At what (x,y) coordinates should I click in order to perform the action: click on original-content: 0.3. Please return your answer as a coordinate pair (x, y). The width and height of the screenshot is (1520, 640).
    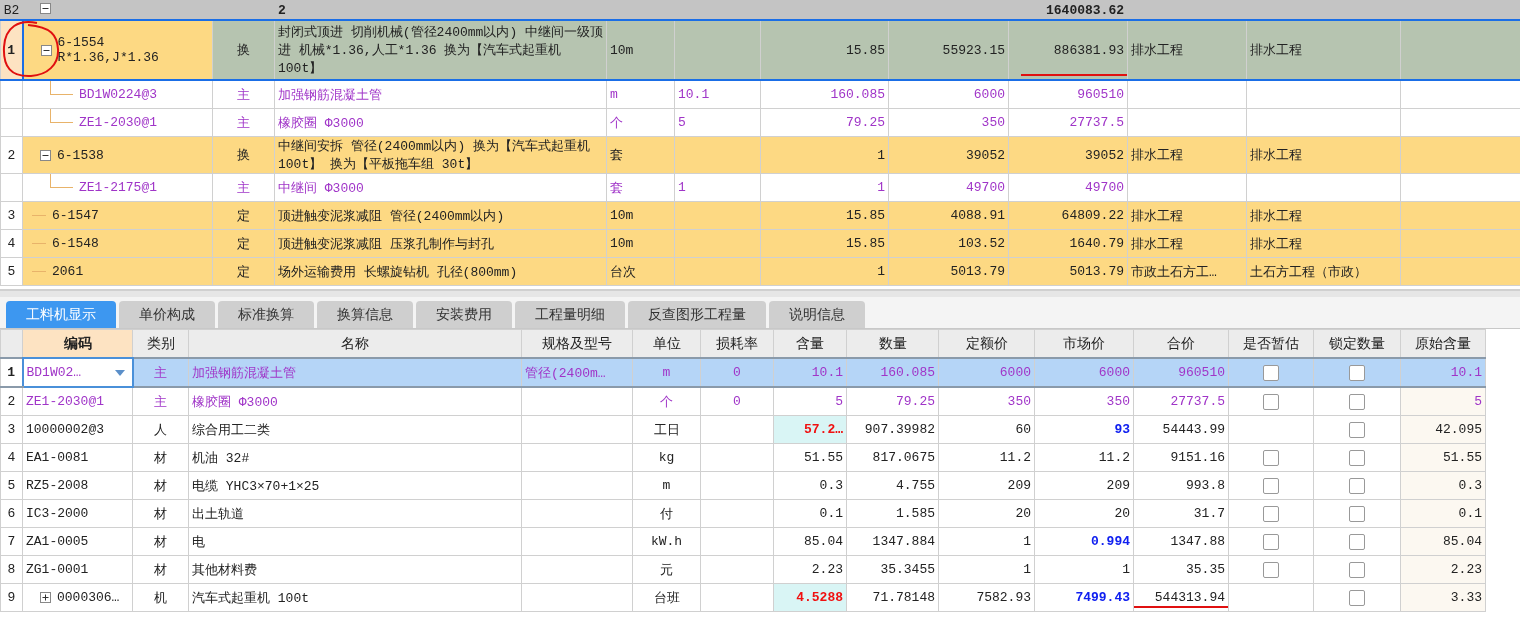
    Looking at the image, I should click on (1470, 485).